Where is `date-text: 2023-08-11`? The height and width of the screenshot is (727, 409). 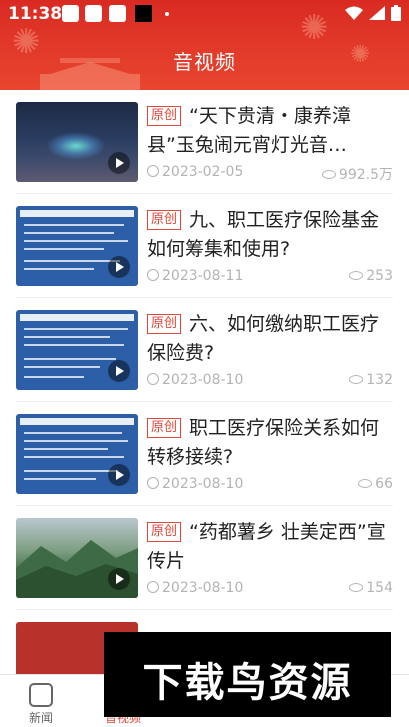
date-text: 2023-08-11 is located at coordinates (203, 276).